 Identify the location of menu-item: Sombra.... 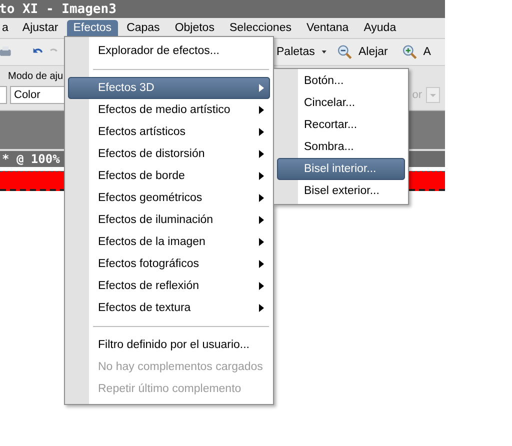
(341, 147).